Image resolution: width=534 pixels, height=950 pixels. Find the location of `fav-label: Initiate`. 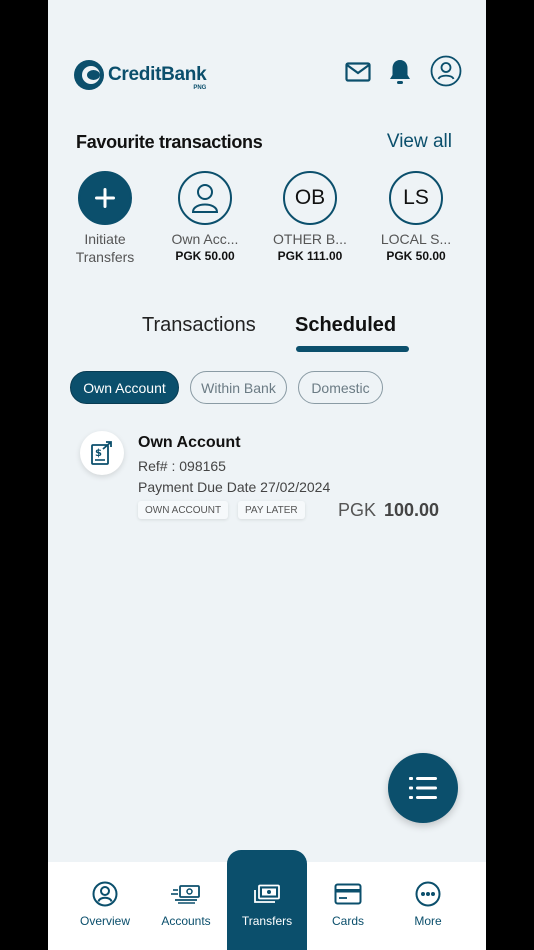

fav-label: Initiate is located at coordinates (105, 239).